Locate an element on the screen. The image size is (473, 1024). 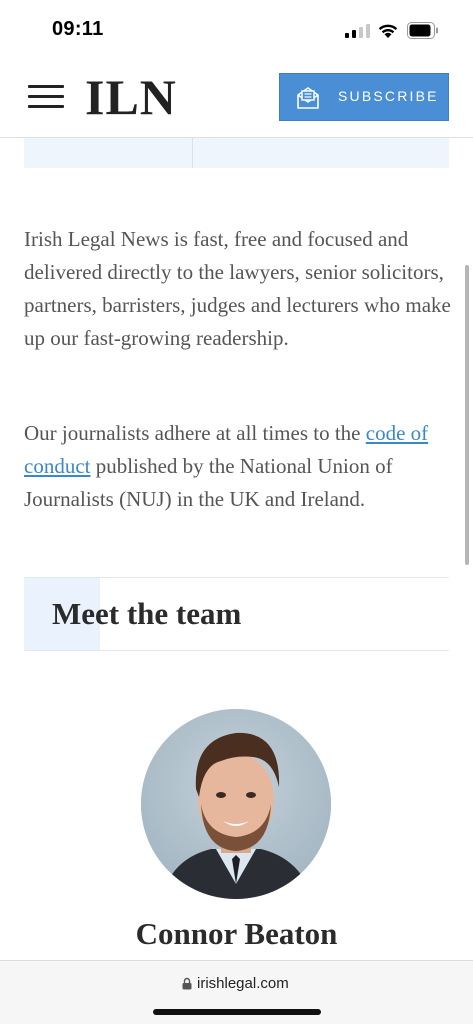
home-indicator is located at coordinates (237, 1012).